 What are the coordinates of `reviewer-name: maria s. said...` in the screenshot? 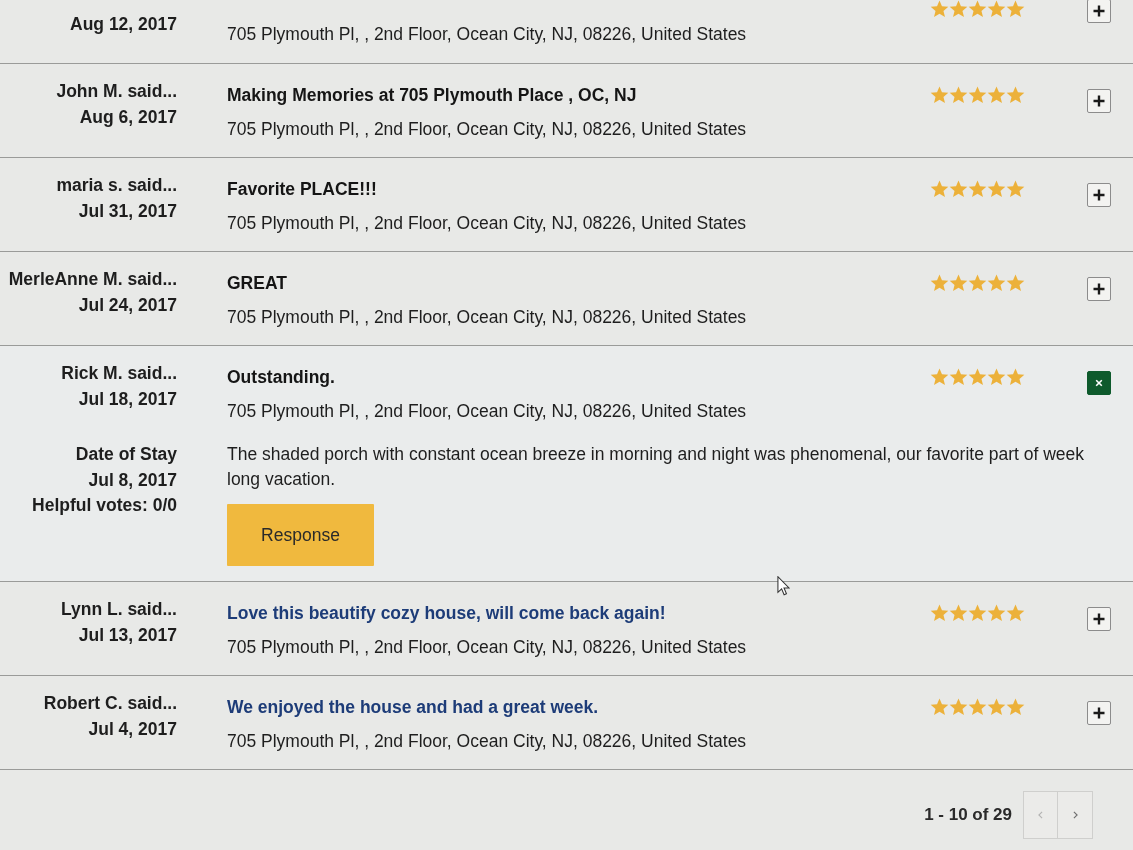 It's located at (116, 185).